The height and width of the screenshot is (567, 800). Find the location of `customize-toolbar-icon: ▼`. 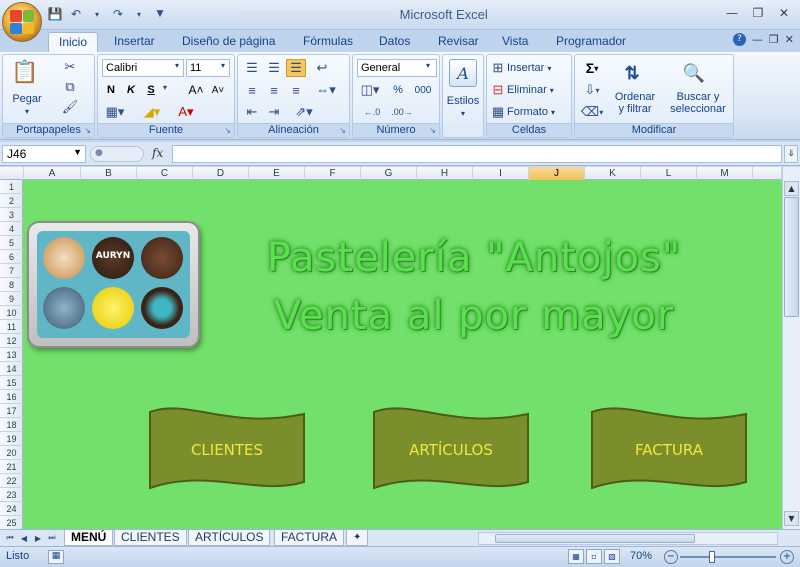

customize-toolbar-icon: ▼ is located at coordinates (160, 14).